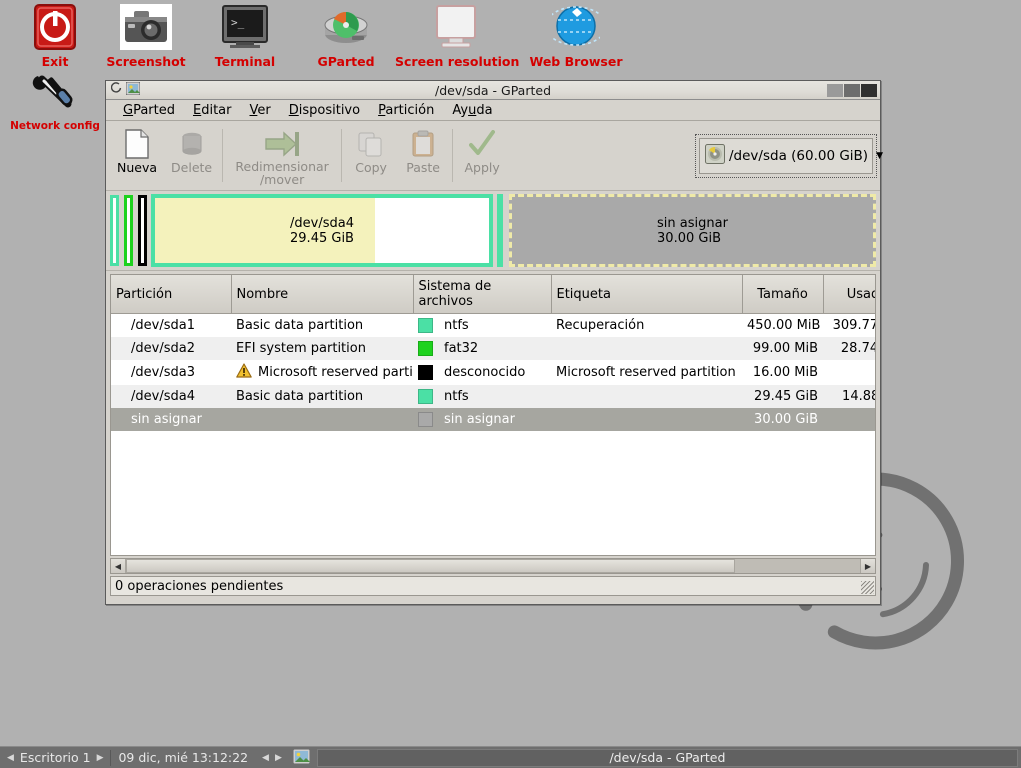 The image size is (1021, 768). I want to click on delete-partition-button: Delete, so click(191, 155).